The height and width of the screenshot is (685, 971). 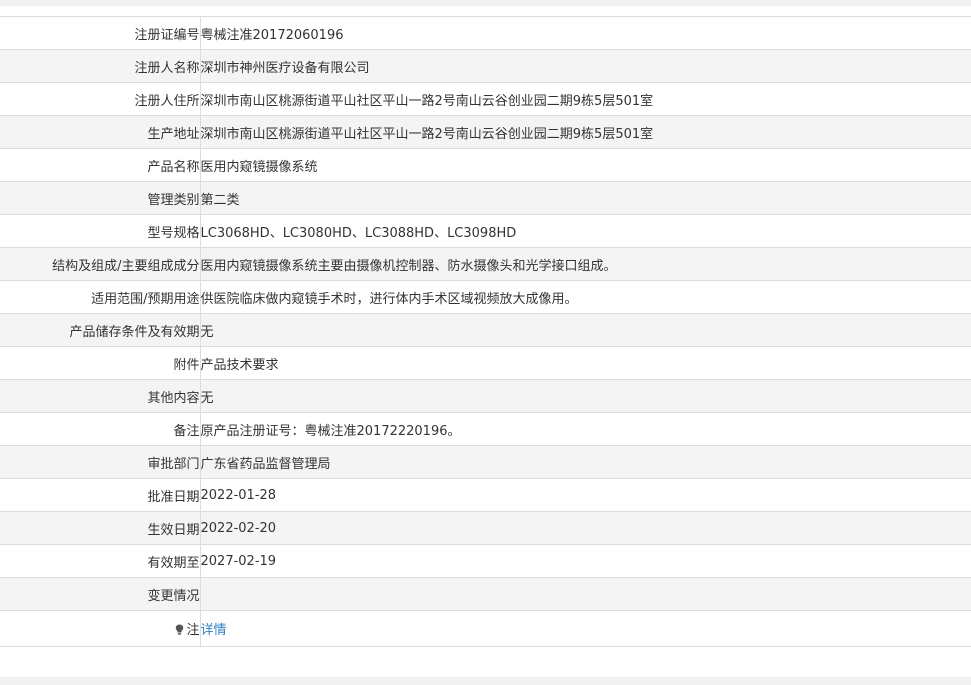 What do you see at coordinates (100, 264) in the screenshot?
I see `field-label-structure-composition: 结构及组成/主要组成成分` at bounding box center [100, 264].